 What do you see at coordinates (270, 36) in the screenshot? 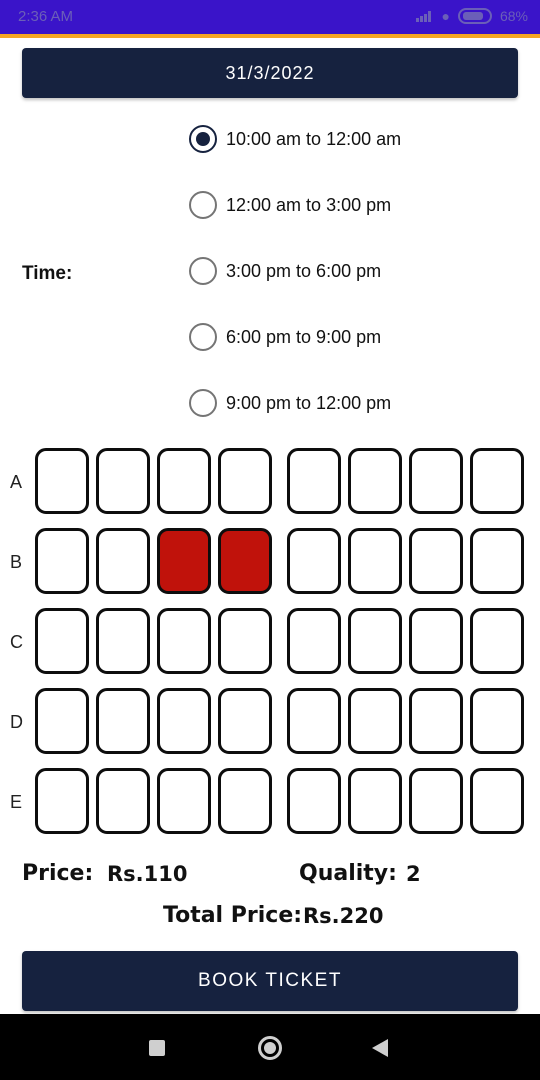
I see `accent-line` at bounding box center [270, 36].